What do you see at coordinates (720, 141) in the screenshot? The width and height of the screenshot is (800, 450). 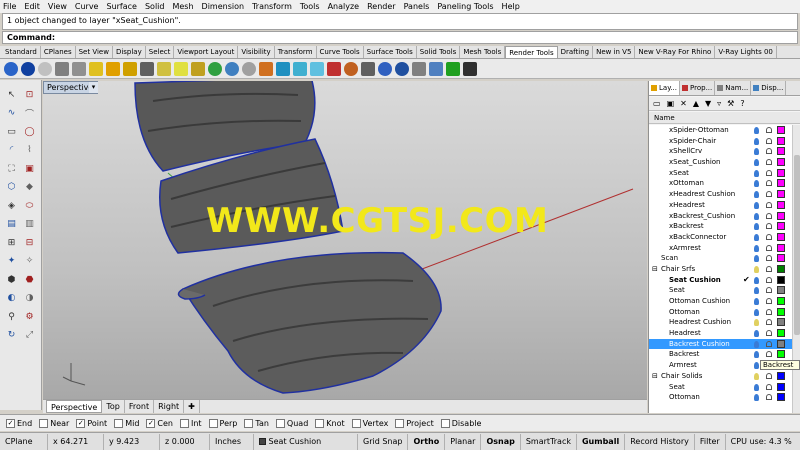 I see `layer-row: xSpider-Chair` at bounding box center [720, 141].